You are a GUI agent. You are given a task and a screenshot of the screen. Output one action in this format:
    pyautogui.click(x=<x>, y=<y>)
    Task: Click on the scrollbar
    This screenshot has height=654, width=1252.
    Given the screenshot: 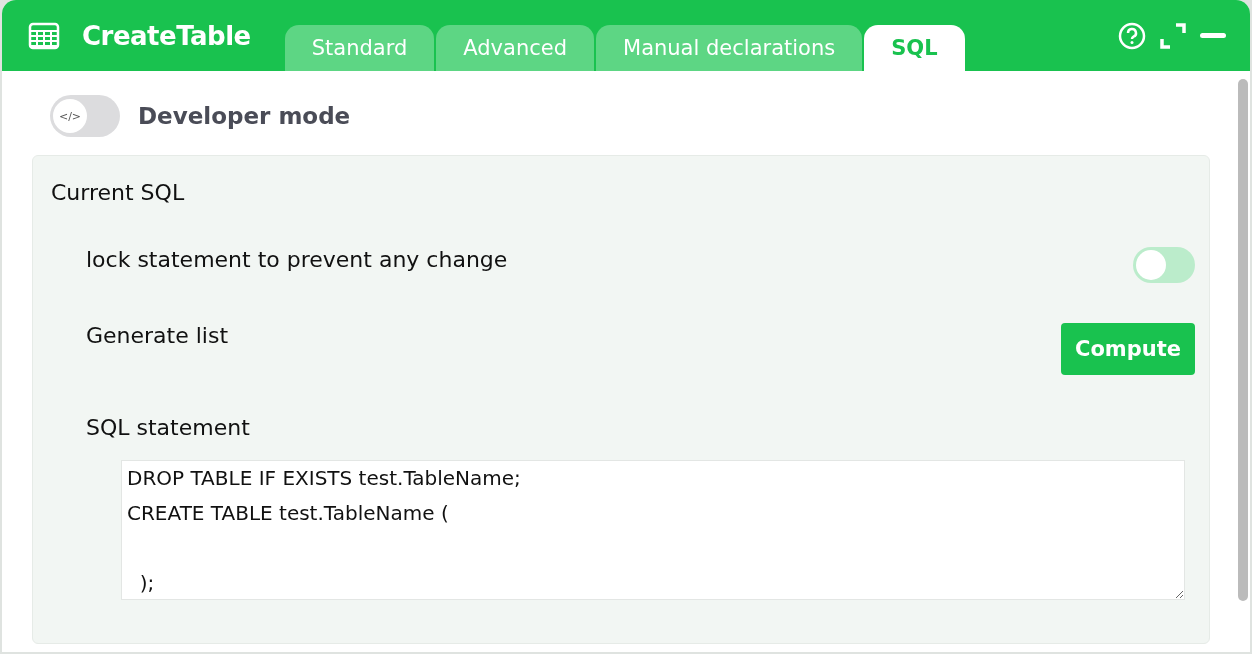 What is the action you would take?
    pyautogui.click(x=1243, y=340)
    